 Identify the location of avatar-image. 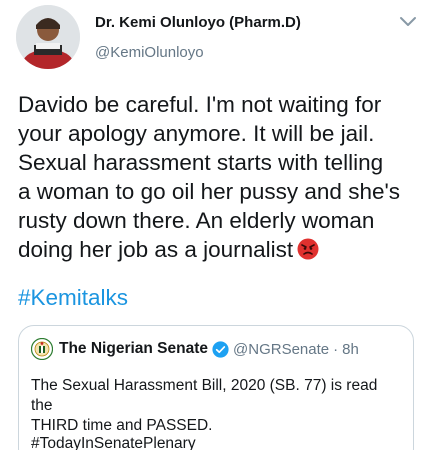
(48, 37).